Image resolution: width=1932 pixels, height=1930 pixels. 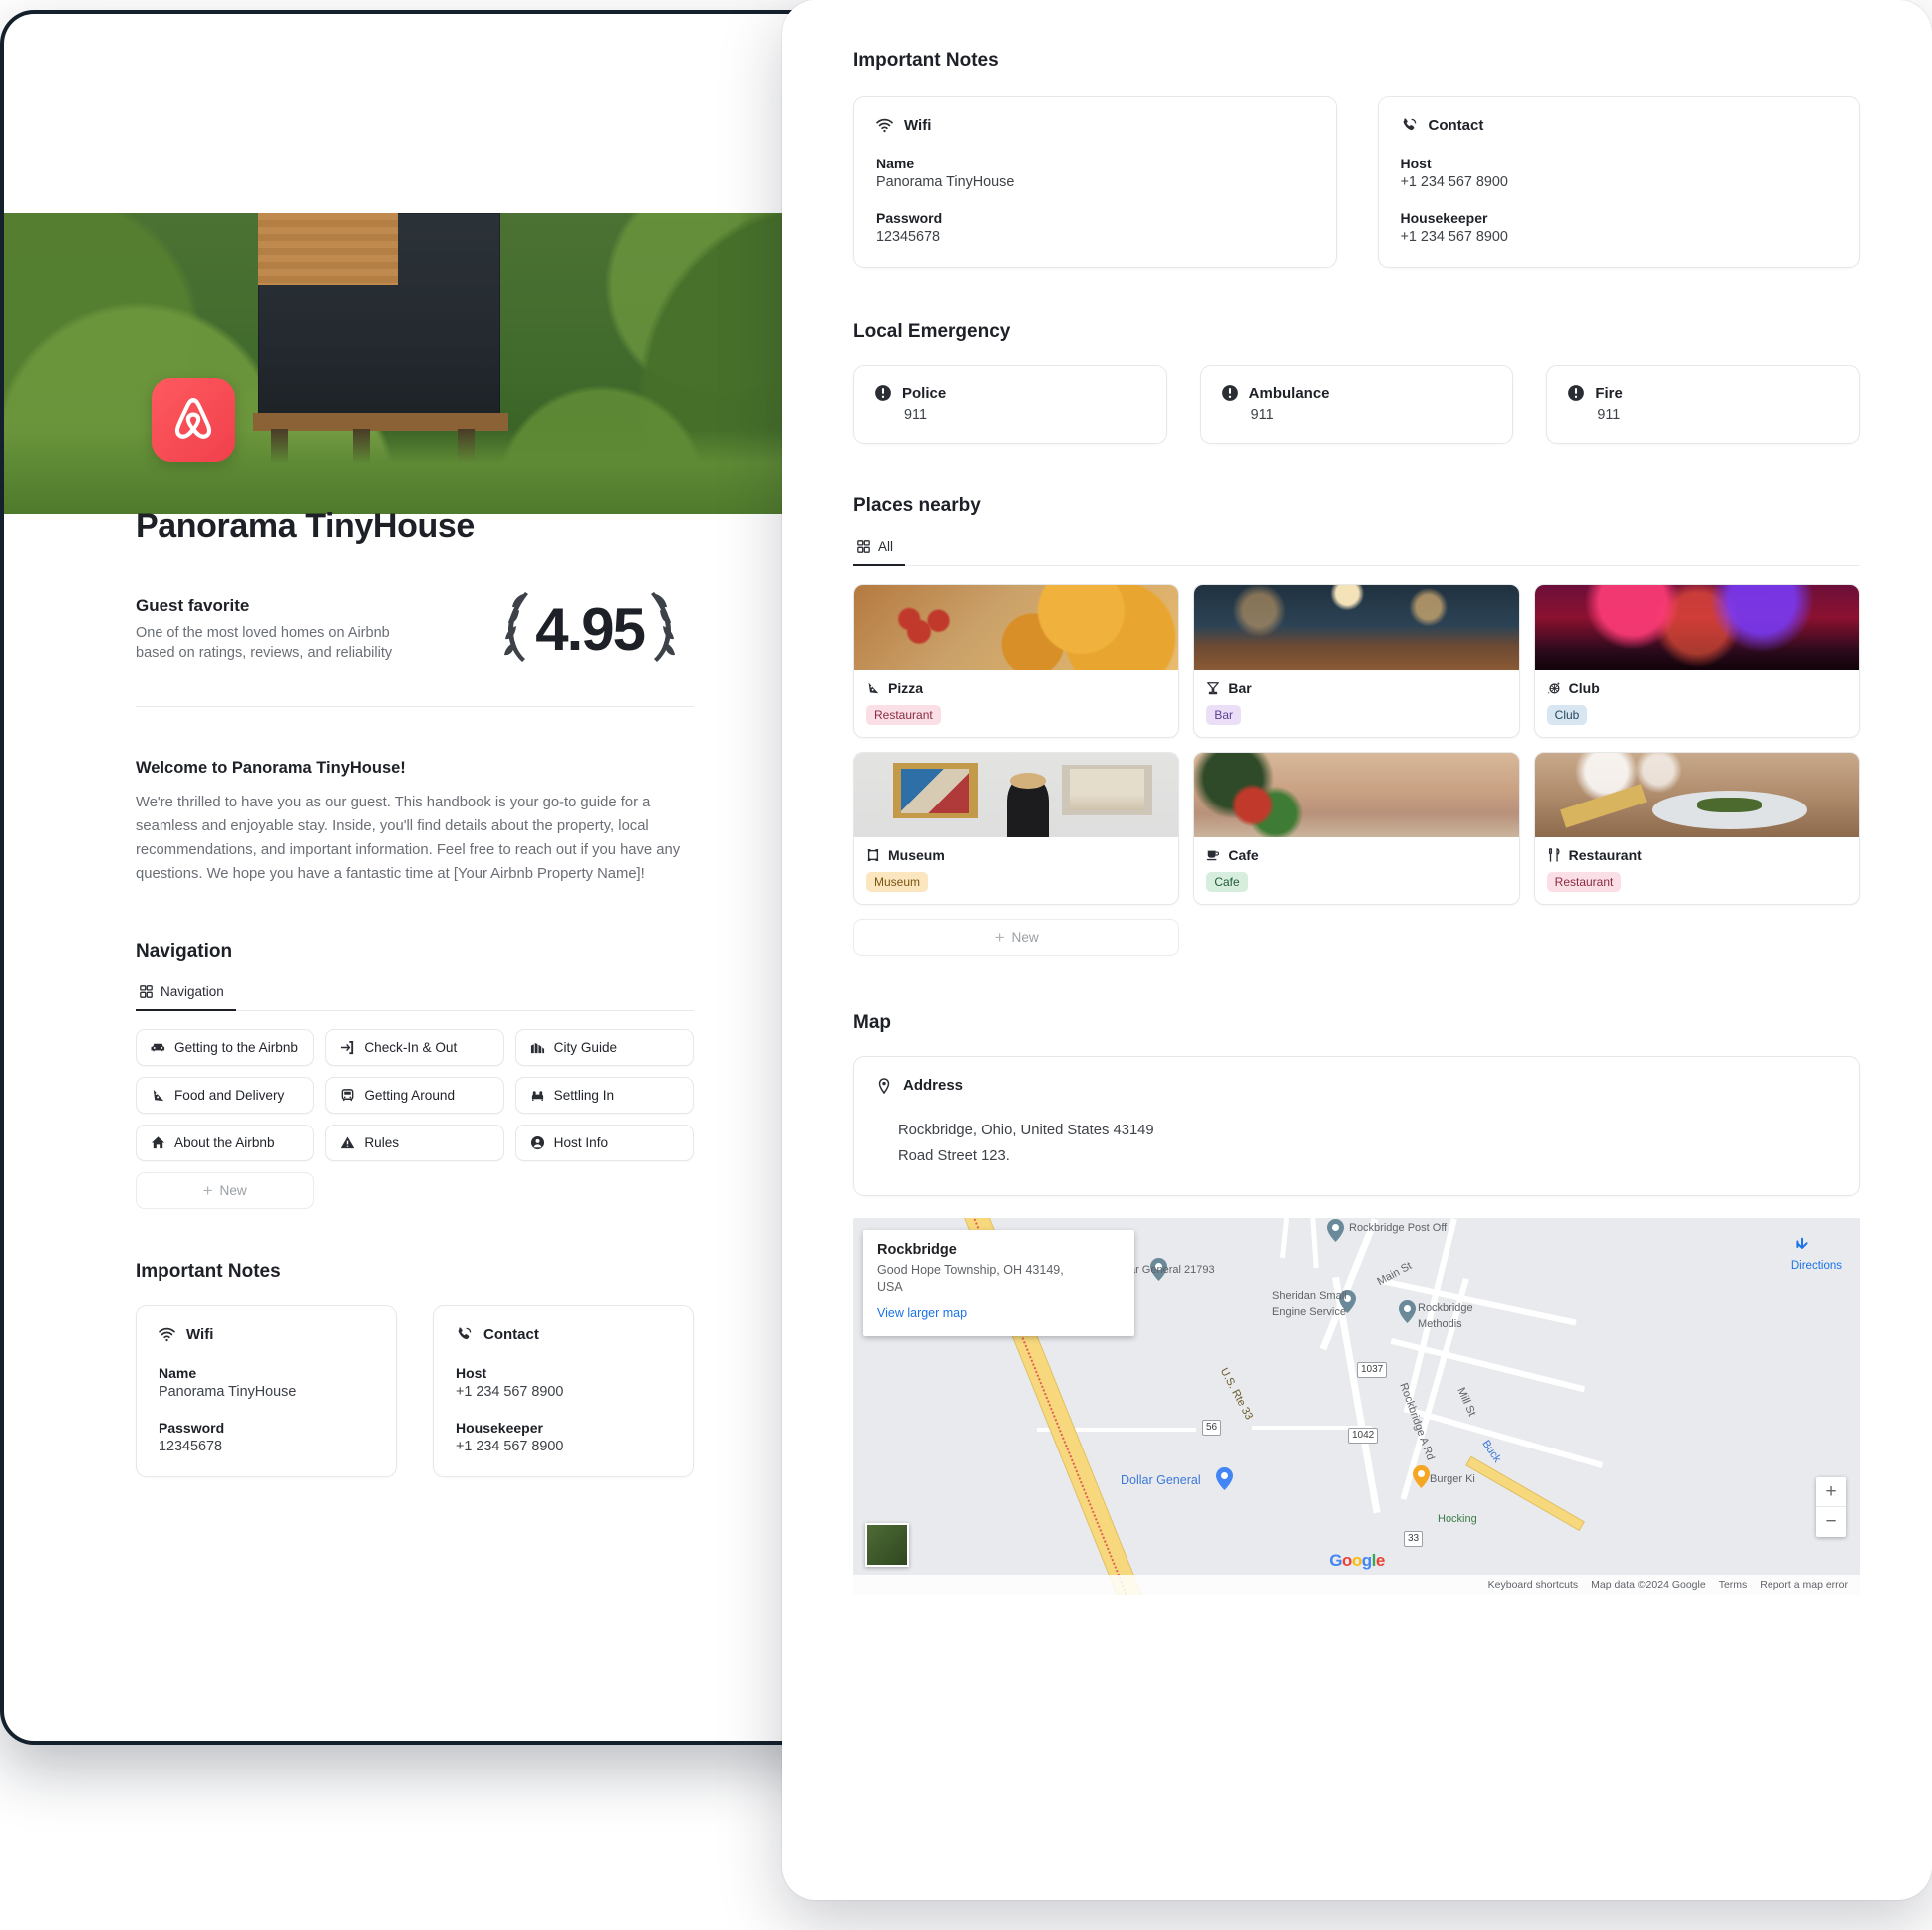 I want to click on city-icon, so click(x=537, y=1048).